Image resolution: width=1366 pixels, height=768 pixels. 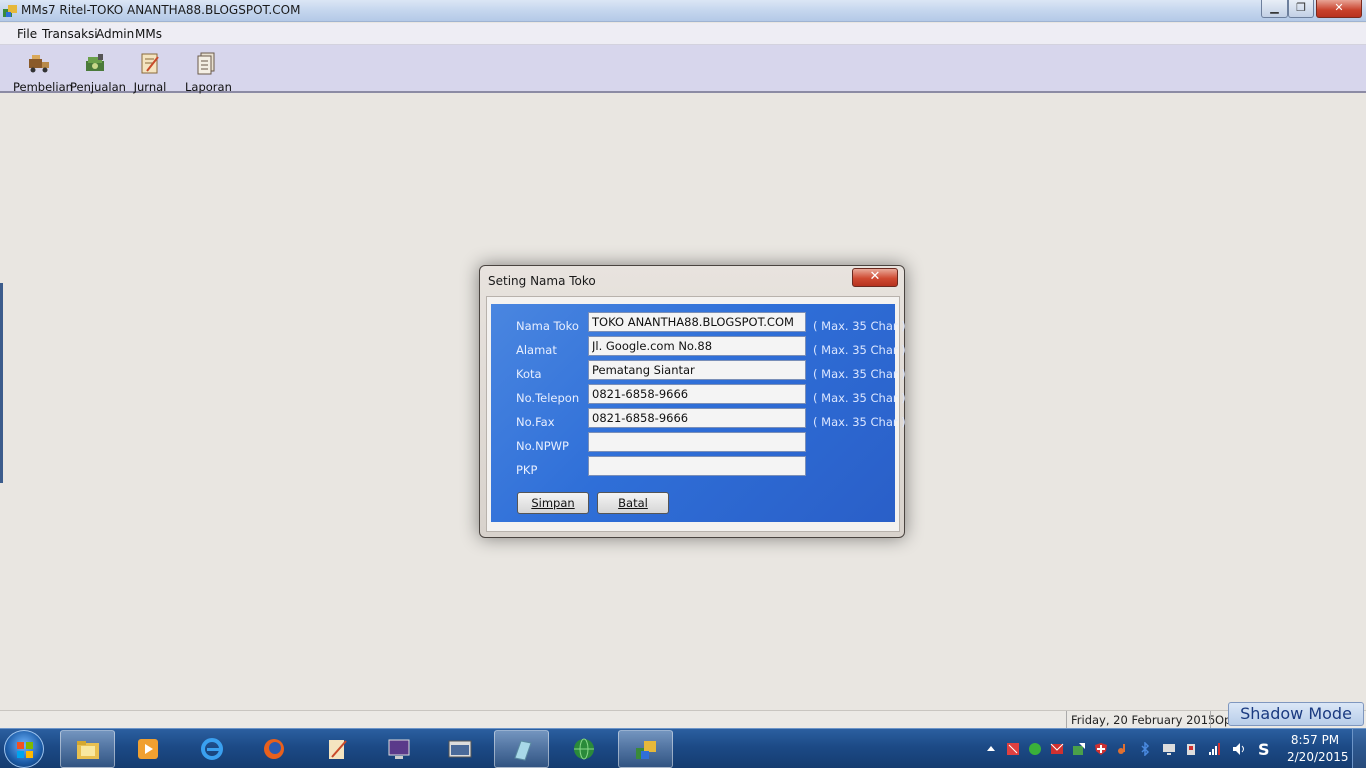 What do you see at coordinates (70, 34) in the screenshot?
I see `menu-transaksi: Transaksi` at bounding box center [70, 34].